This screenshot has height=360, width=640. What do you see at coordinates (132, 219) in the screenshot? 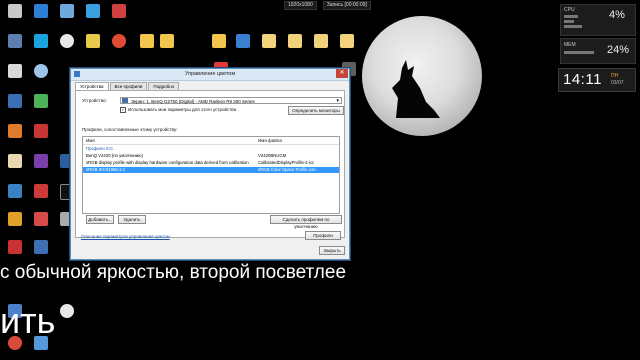
I see `remove-profile-button: Удалить` at bounding box center [132, 219].